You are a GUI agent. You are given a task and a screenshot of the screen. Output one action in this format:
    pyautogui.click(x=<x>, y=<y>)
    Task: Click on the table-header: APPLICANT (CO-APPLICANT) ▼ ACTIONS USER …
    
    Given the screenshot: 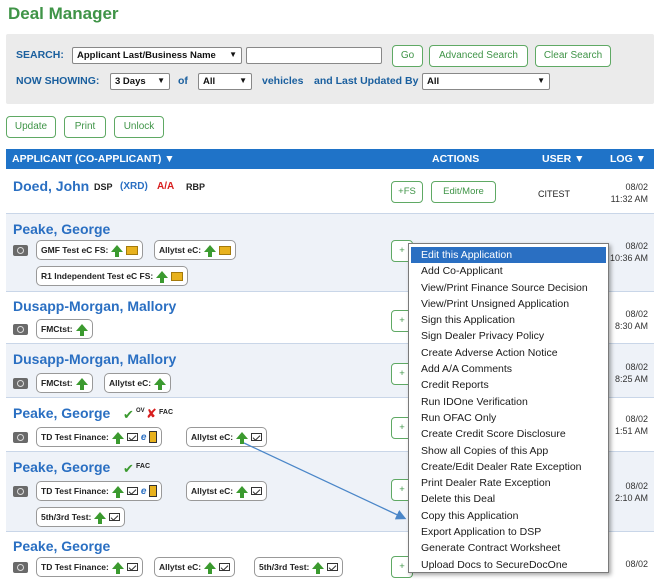 What is the action you would take?
    pyautogui.click(x=330, y=159)
    